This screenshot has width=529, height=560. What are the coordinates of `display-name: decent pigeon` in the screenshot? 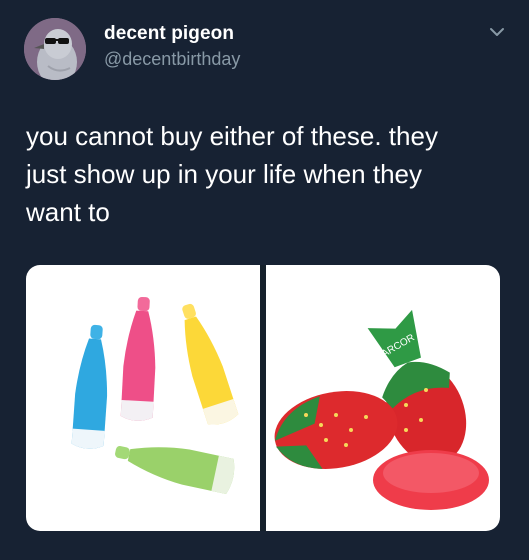 It's located at (169, 34).